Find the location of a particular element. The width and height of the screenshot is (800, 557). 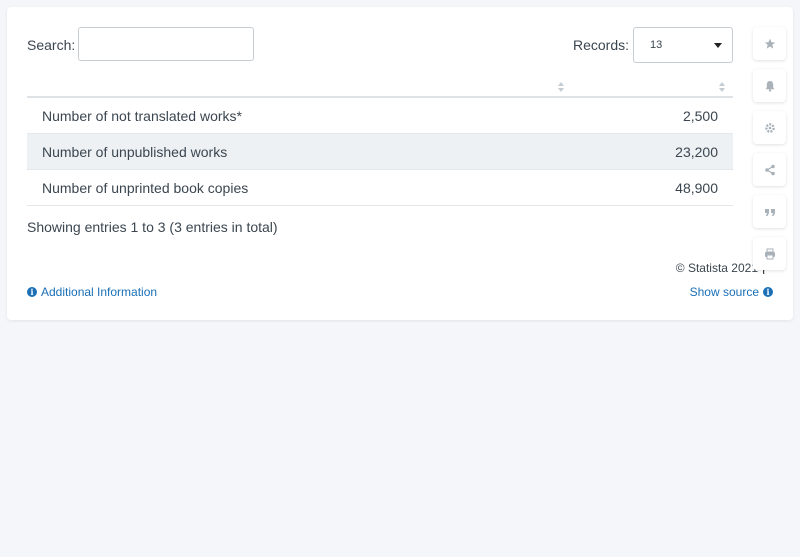

row-label: Number of not translated works* is located at coordinates (142, 116).